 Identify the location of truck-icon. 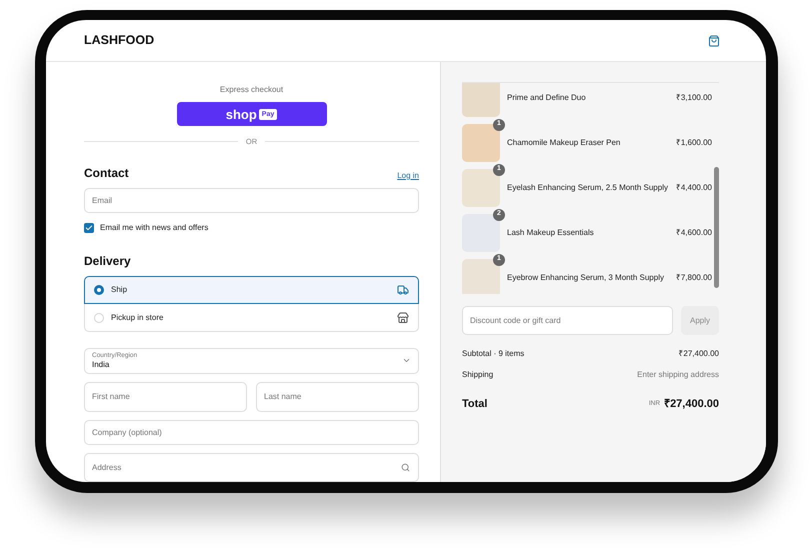
(403, 290).